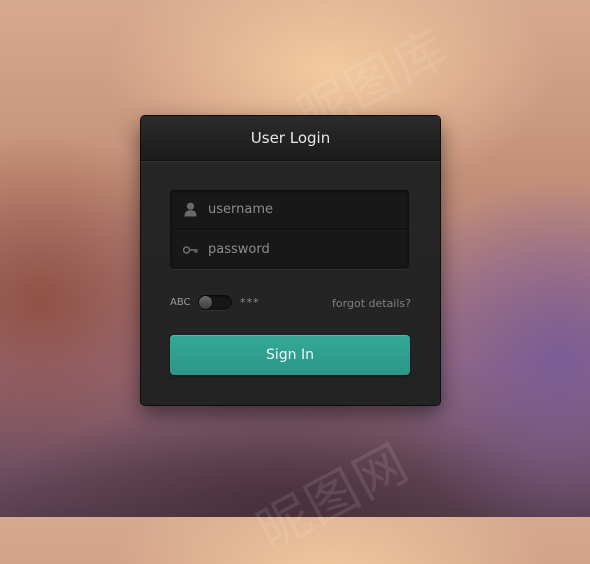 The width and height of the screenshot is (590, 564). What do you see at coordinates (215, 302) in the screenshot?
I see `show-password-toggle` at bounding box center [215, 302].